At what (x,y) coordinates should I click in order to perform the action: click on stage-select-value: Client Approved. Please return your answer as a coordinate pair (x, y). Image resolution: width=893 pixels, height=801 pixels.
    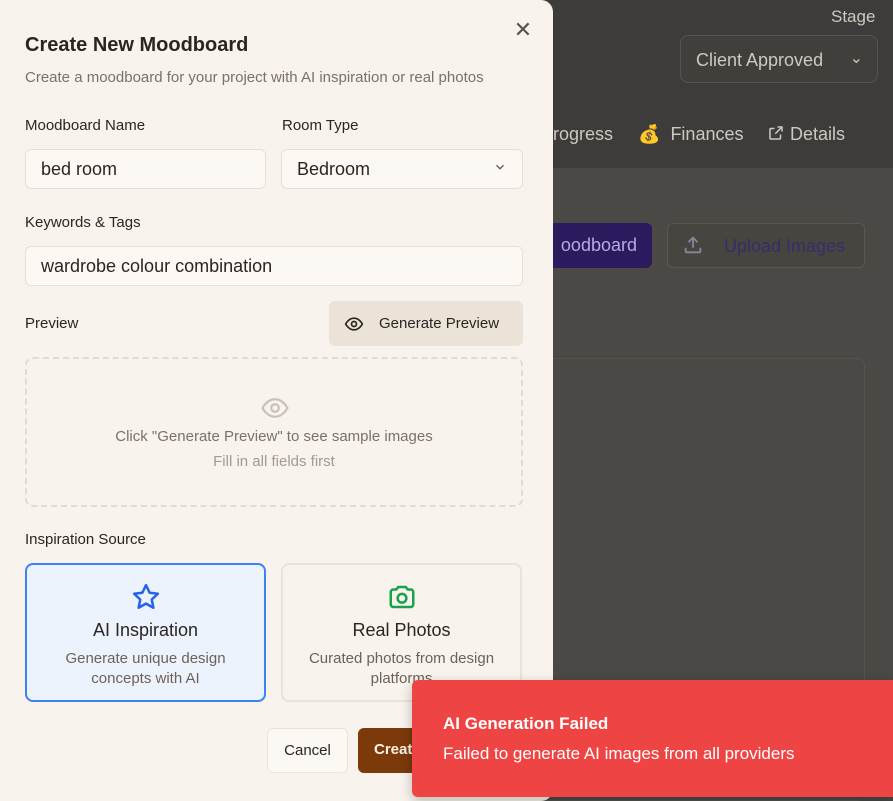
    Looking at the image, I should click on (760, 60).